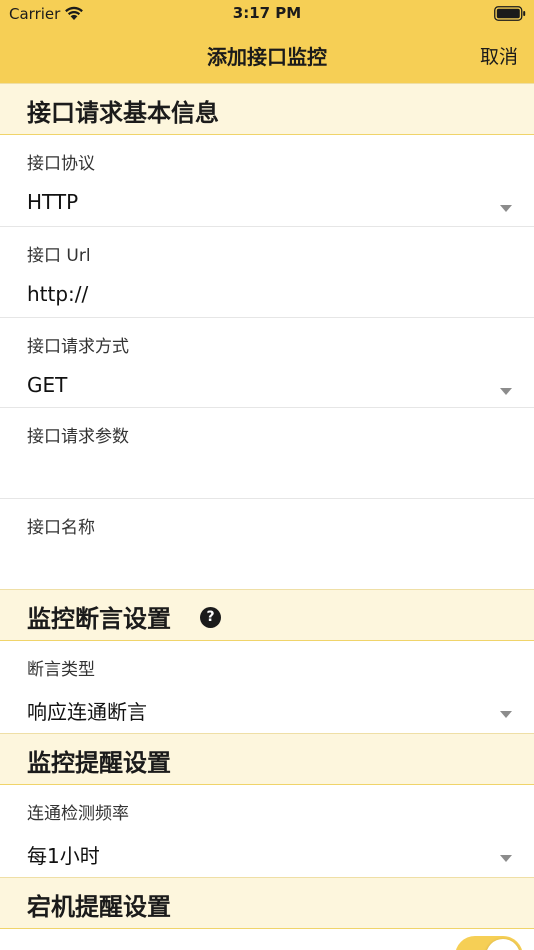  Describe the element at coordinates (267, 363) in the screenshot. I see `method-select: 接口请求方式 GET` at that location.